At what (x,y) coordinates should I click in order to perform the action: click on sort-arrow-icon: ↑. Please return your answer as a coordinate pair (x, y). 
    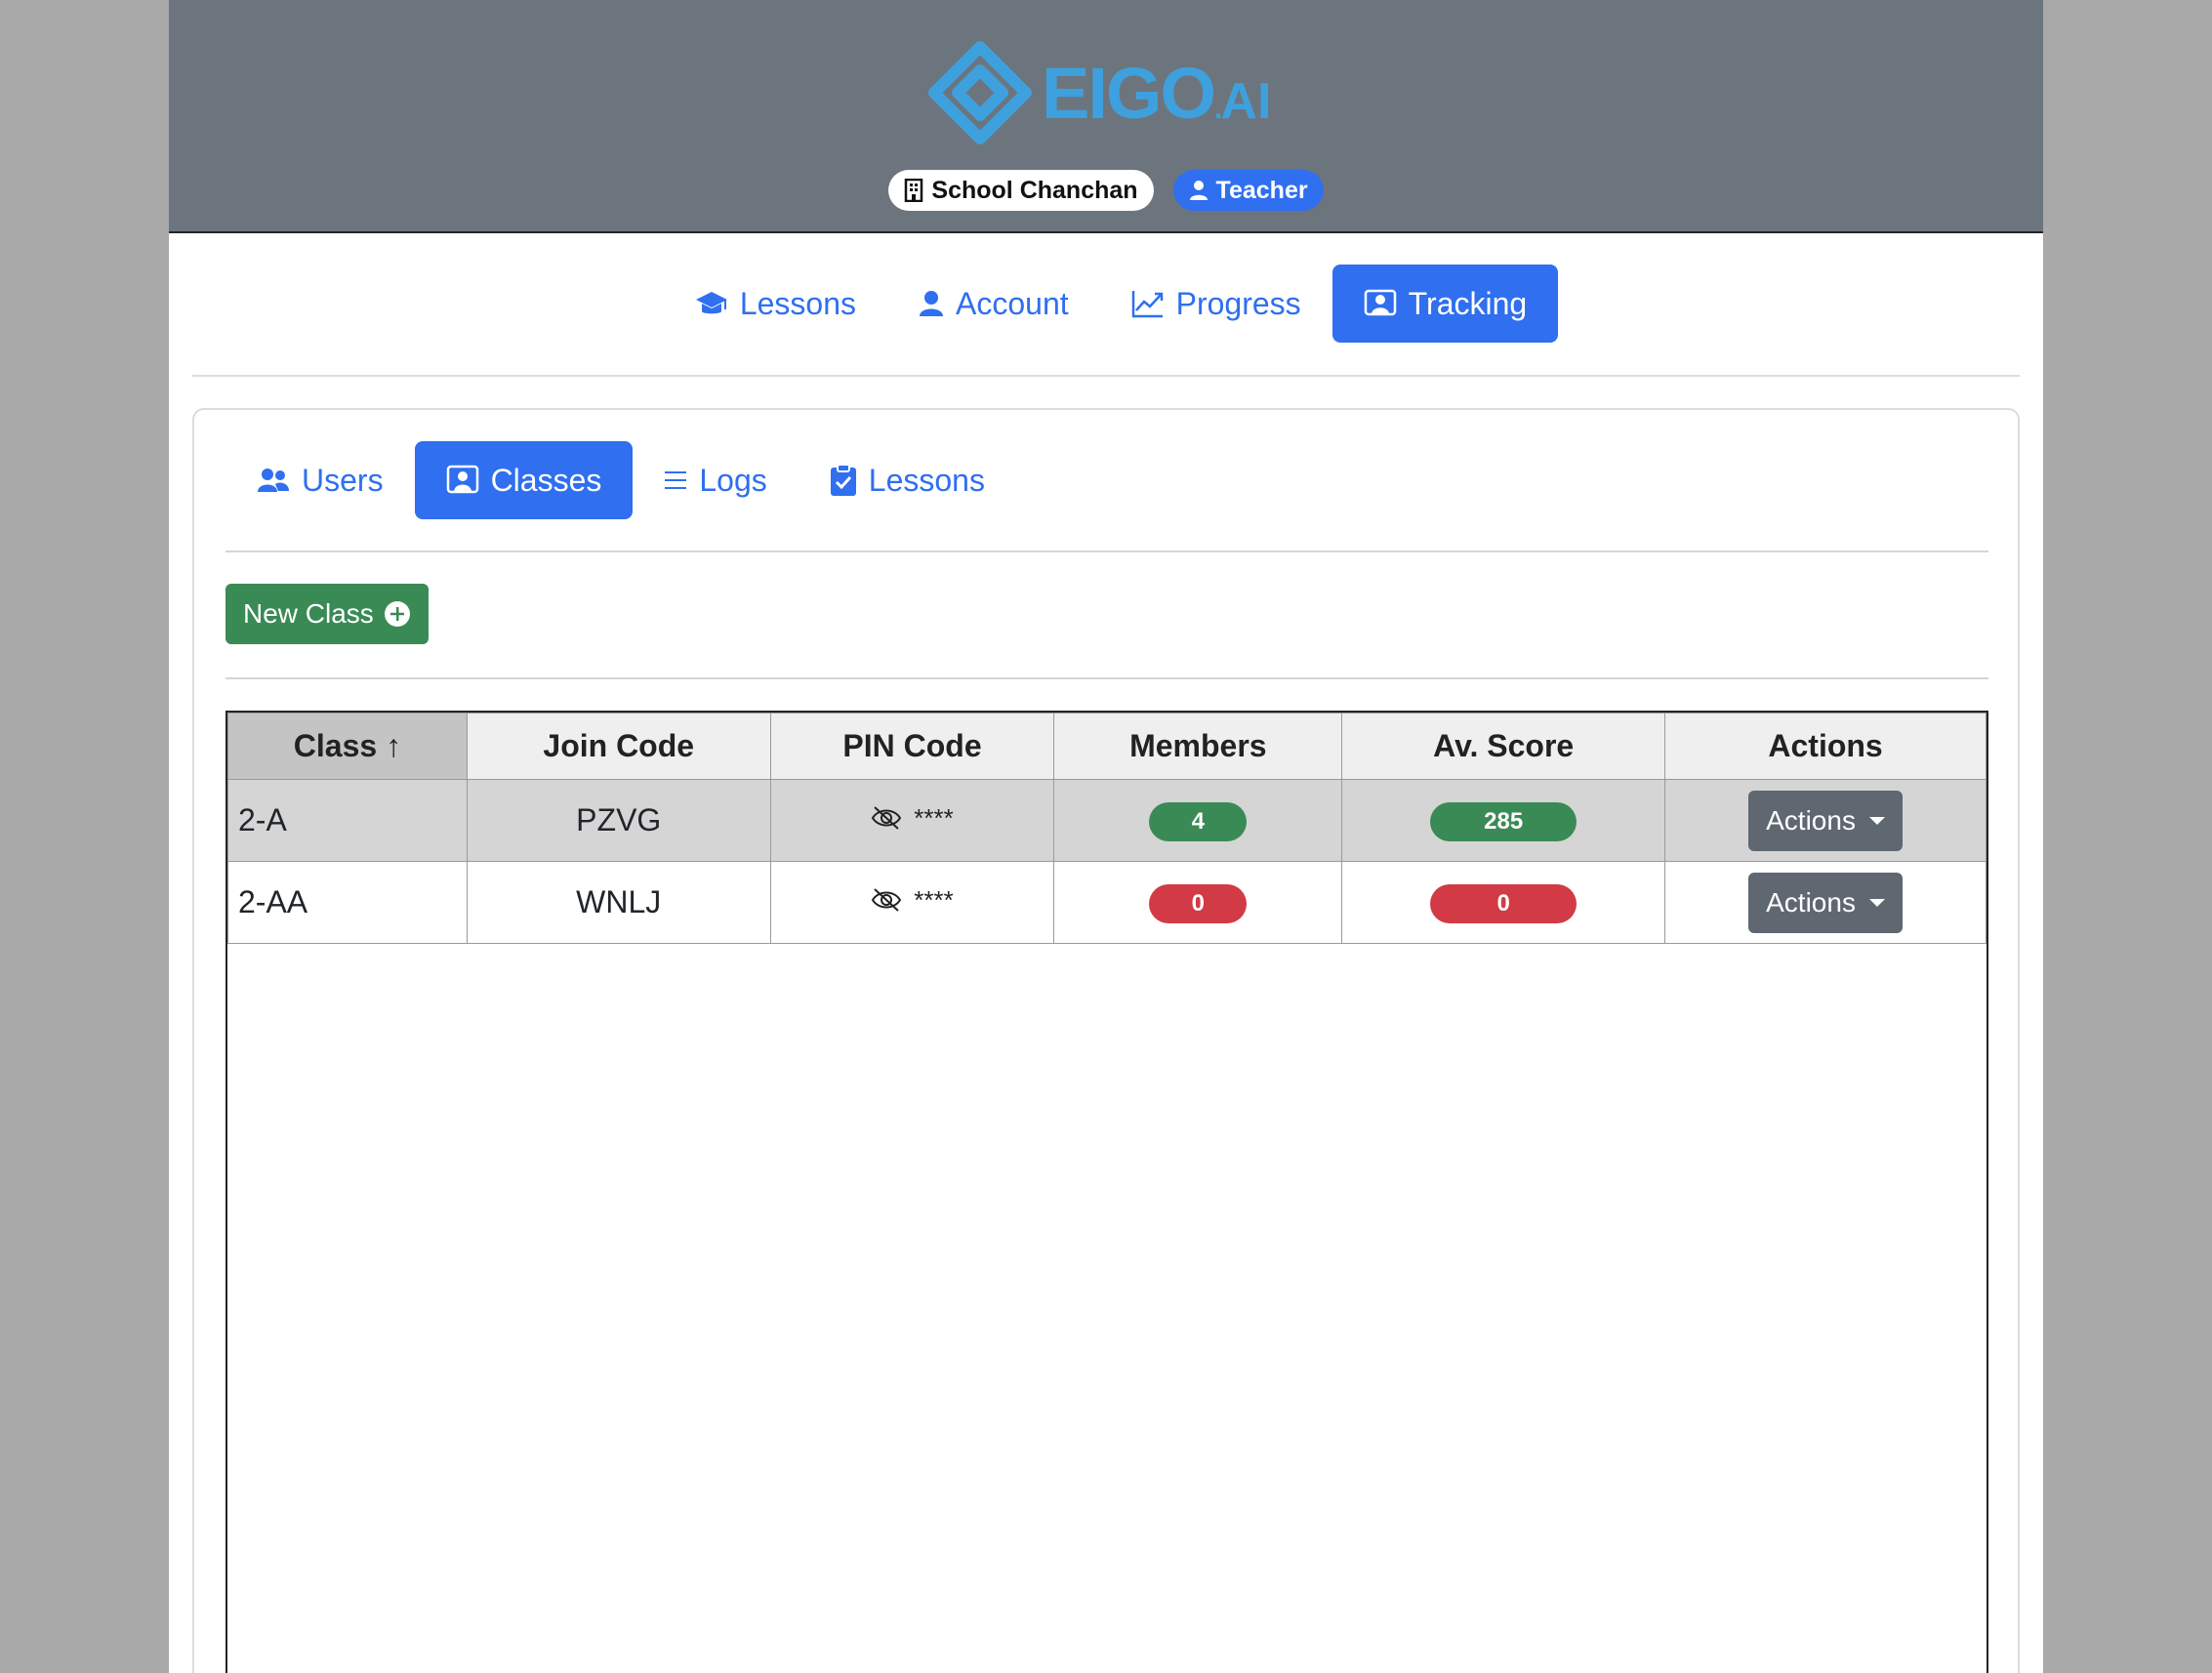
    Looking at the image, I should click on (394, 746).